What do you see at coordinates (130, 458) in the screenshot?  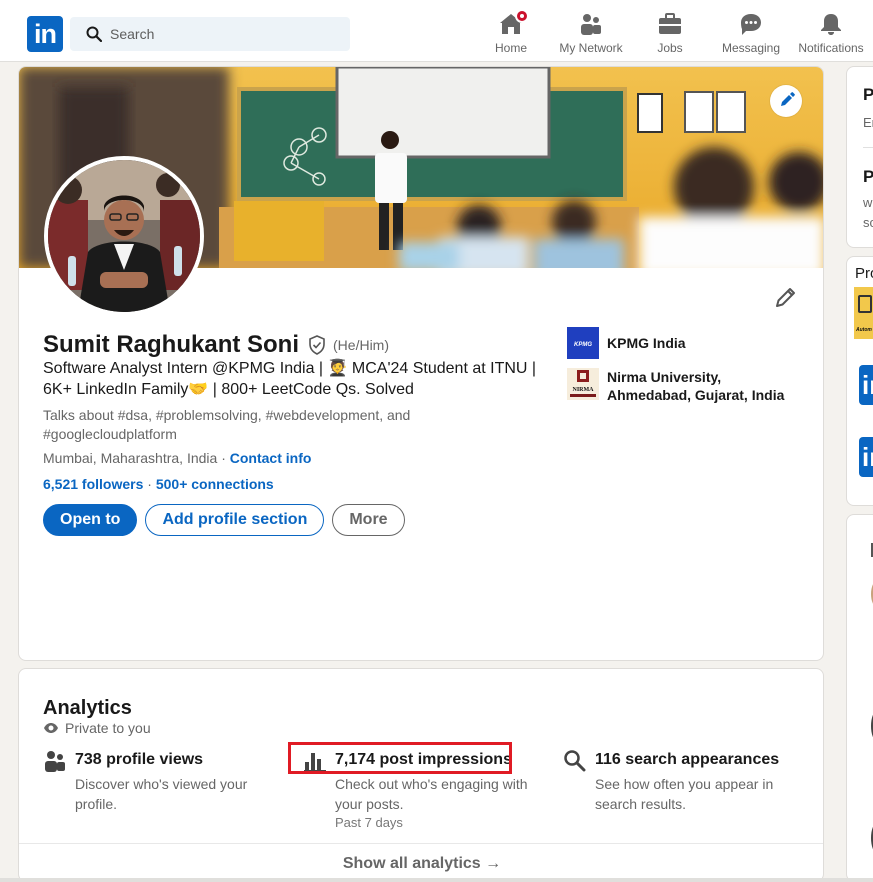 I see `location-text: Mumbai, Maharashtra, India` at bounding box center [130, 458].